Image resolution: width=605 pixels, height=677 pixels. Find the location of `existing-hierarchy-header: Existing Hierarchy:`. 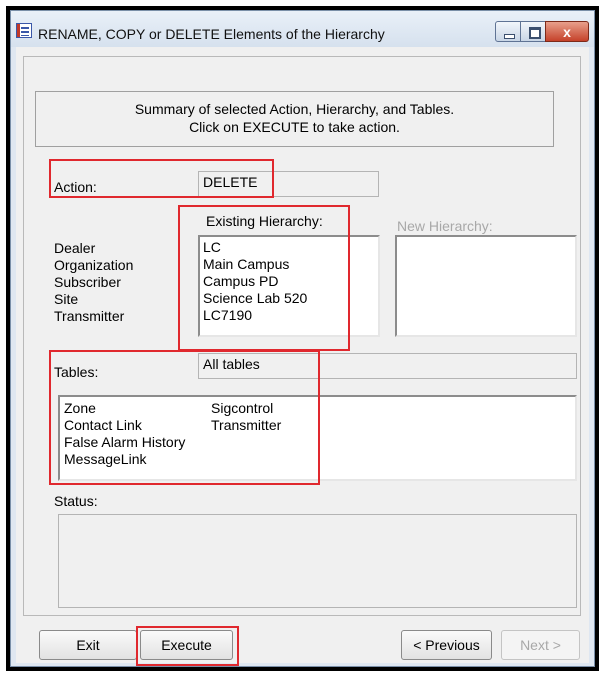

existing-hierarchy-header: Existing Hierarchy: is located at coordinates (264, 221).